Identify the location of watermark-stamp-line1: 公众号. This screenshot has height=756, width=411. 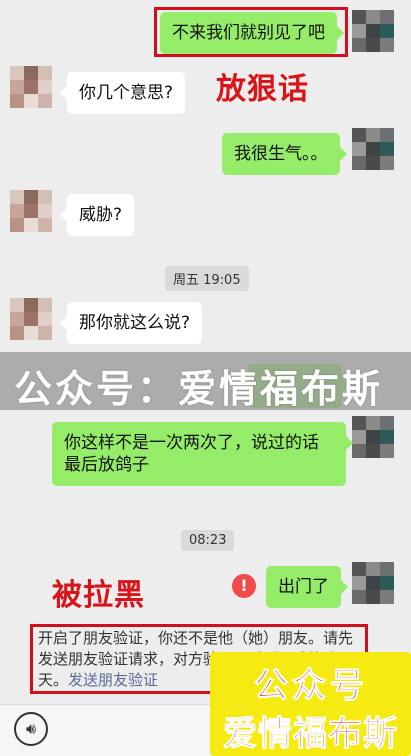
(311, 686).